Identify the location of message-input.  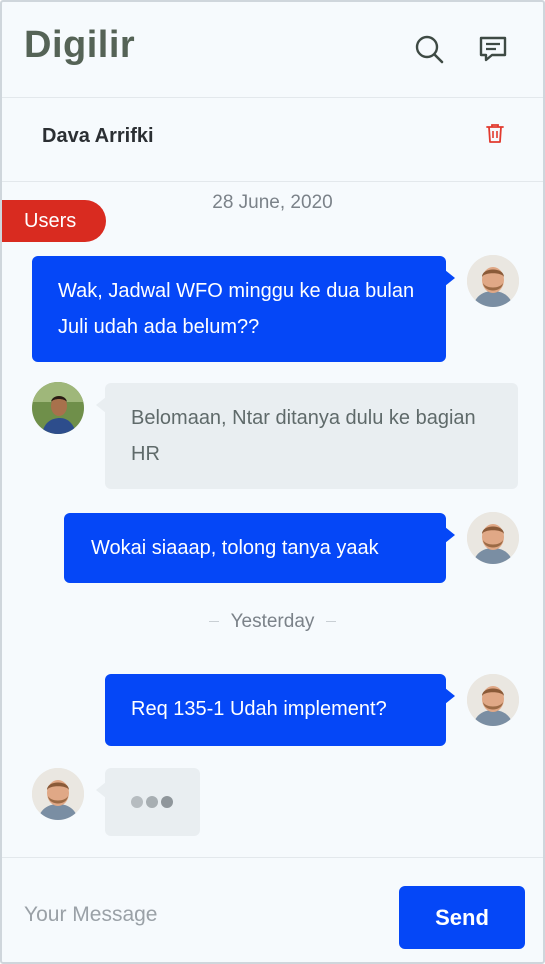
(204, 915).